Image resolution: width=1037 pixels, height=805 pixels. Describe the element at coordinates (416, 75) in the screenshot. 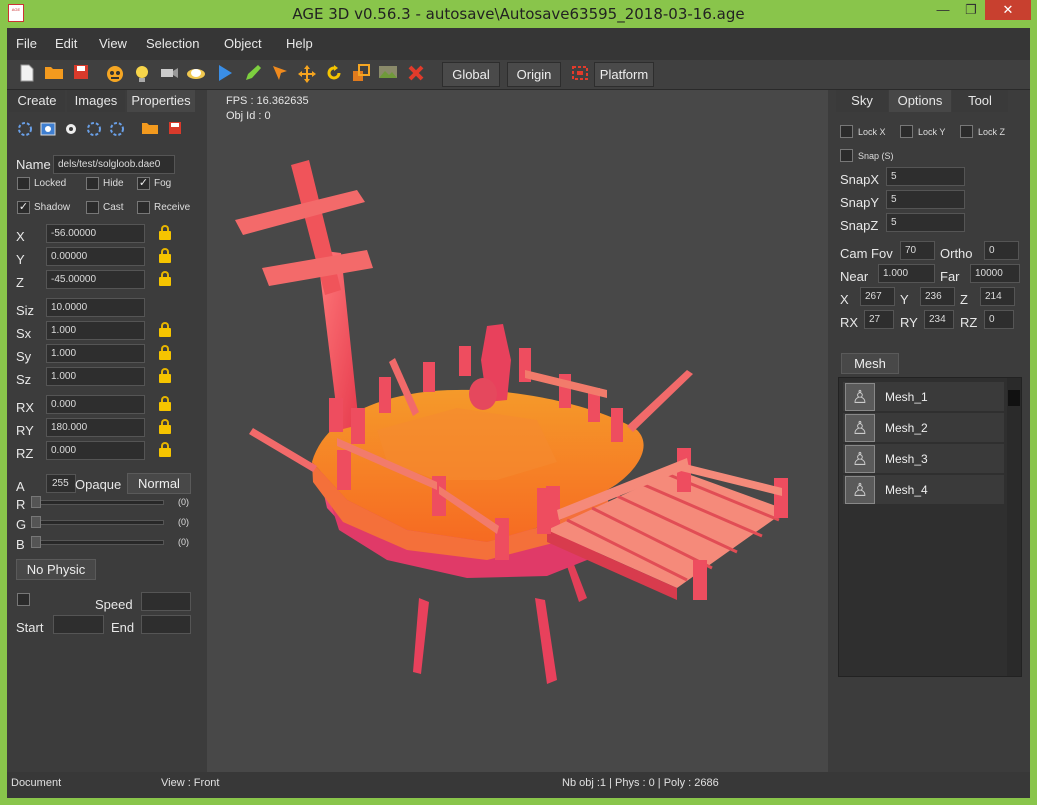

I see `delete-icon` at that location.